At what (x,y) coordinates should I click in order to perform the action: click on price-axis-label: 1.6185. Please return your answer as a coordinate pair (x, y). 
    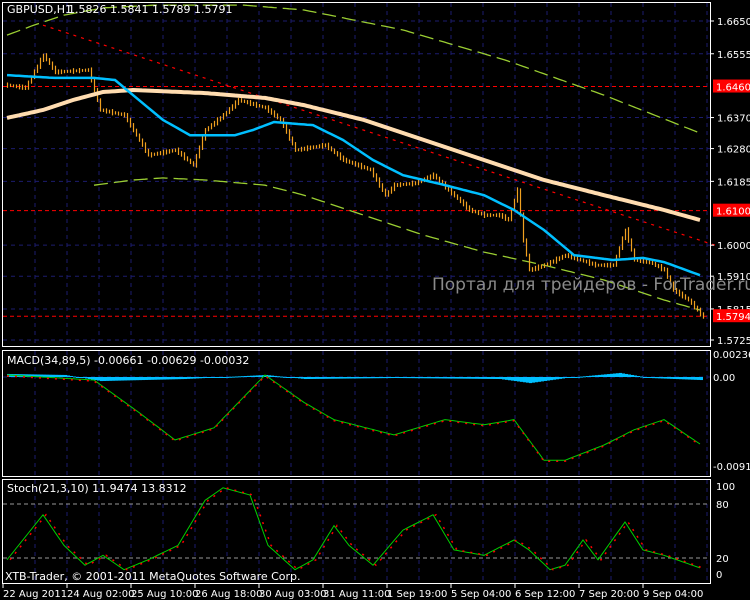
    Looking at the image, I should click on (733, 182).